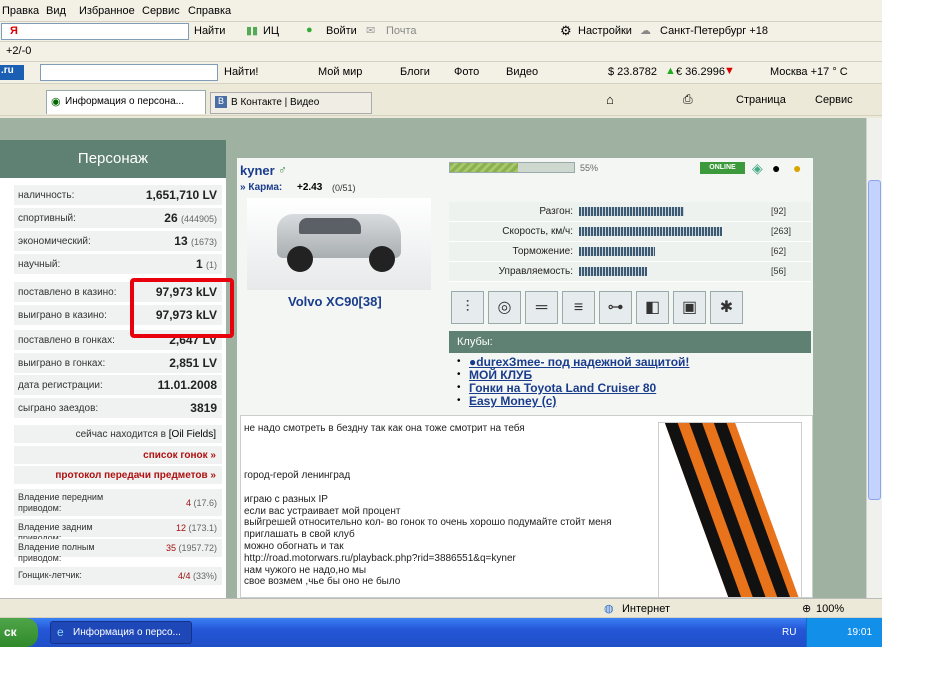 This screenshot has height=698, width=930. I want to click on drive-skill-value: 4/4 (33%), so click(197, 576).